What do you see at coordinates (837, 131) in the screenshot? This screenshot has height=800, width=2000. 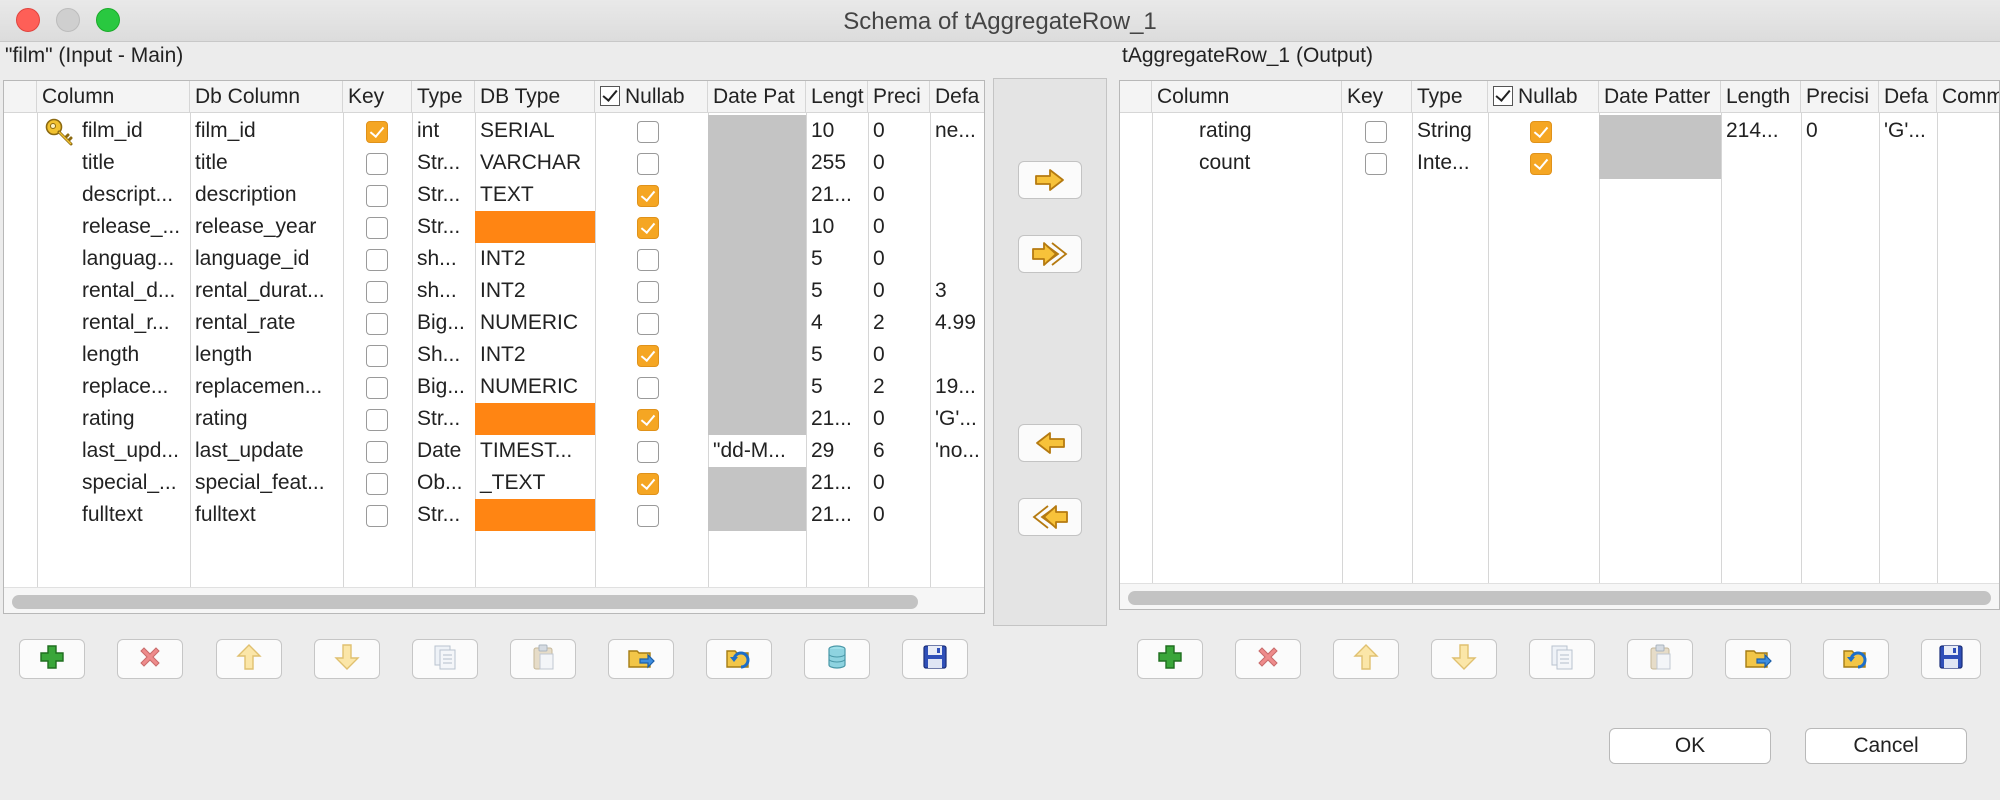 I see `cell-length: 10` at bounding box center [837, 131].